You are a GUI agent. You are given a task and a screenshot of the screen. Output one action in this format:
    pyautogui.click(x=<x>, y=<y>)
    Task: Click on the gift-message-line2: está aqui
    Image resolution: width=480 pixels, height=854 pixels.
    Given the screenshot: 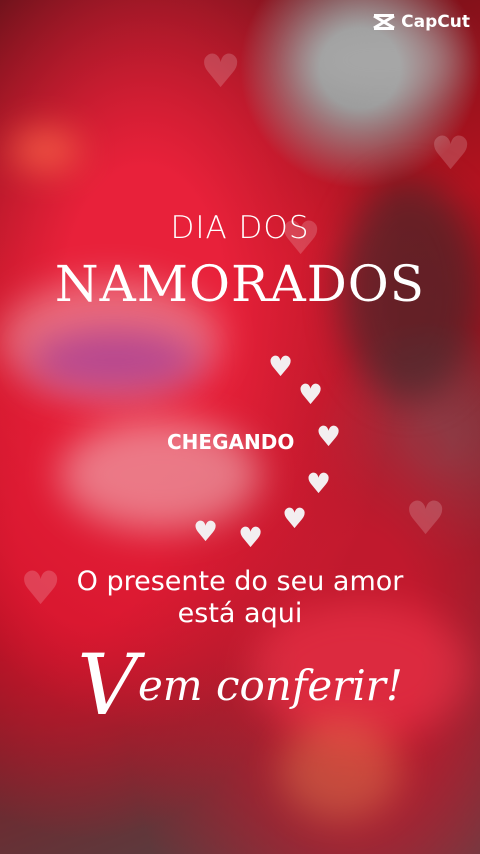 What is the action you would take?
    pyautogui.click(x=240, y=613)
    